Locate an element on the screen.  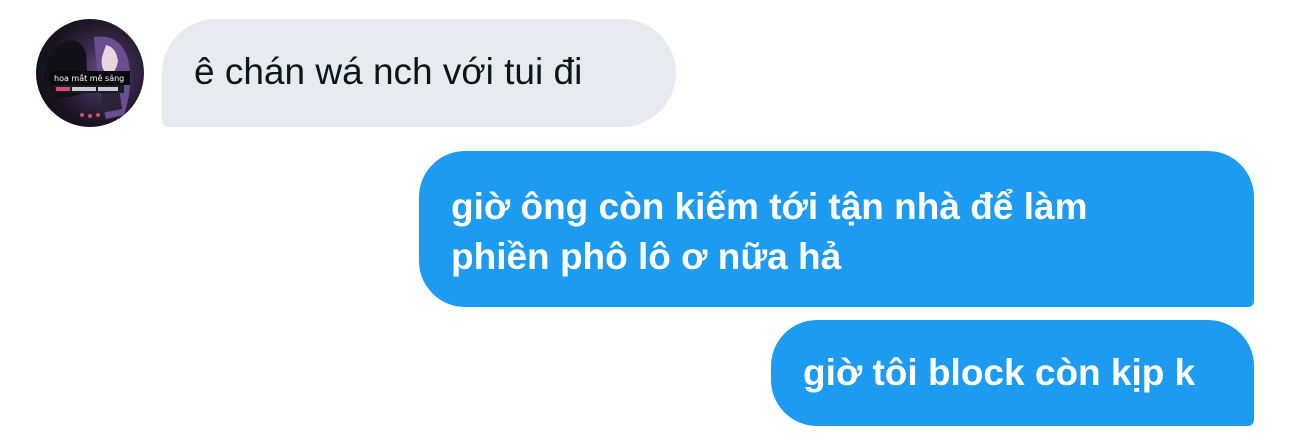
sender-avatar: hoa mắt mê sảng is located at coordinates (90, 73).